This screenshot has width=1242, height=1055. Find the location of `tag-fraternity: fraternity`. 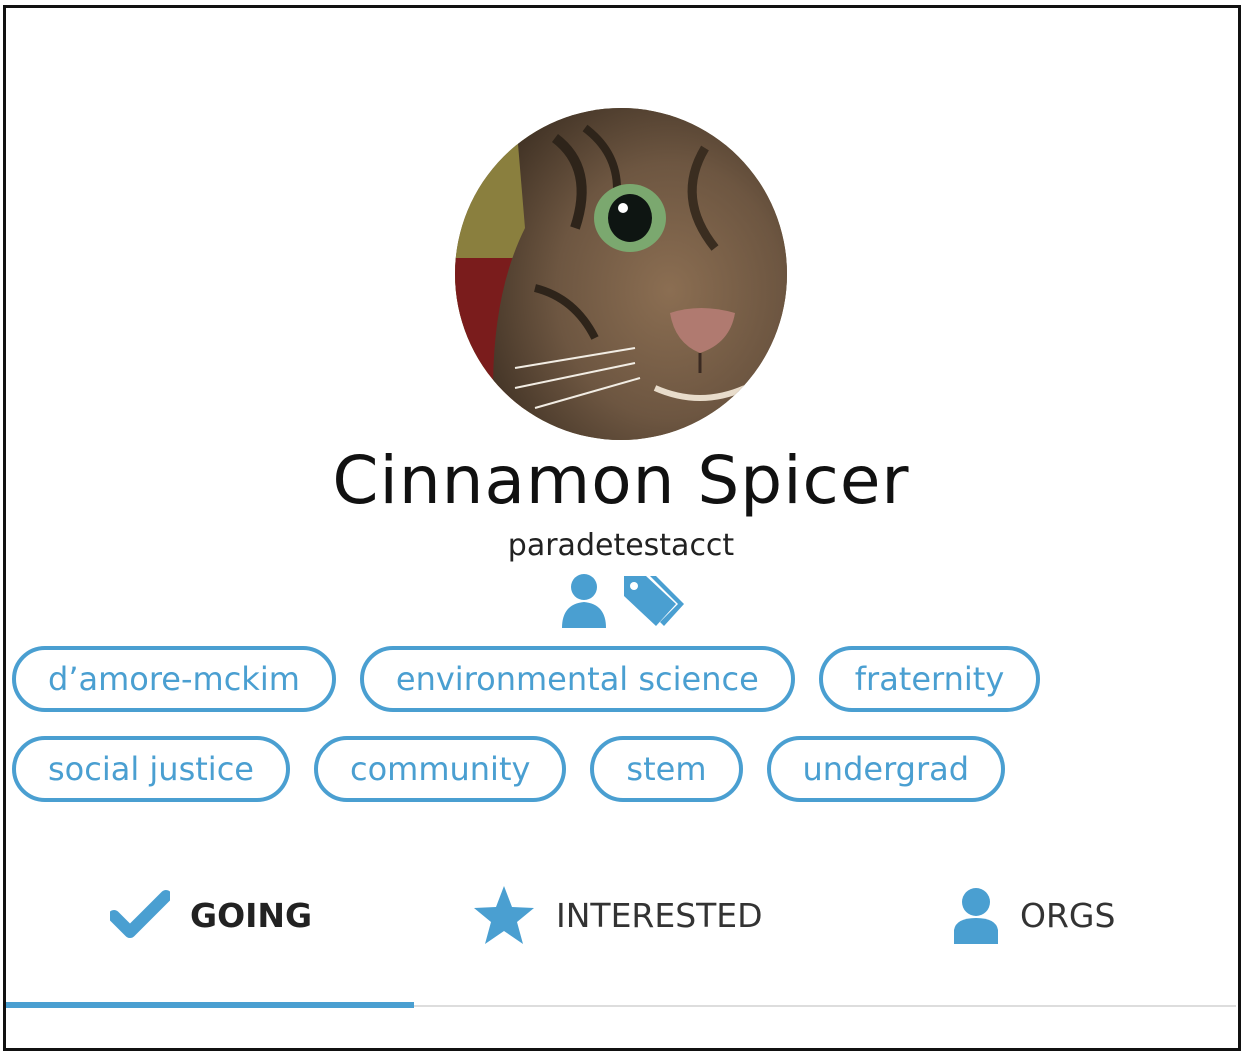

tag-fraternity: fraternity is located at coordinates (929, 679).